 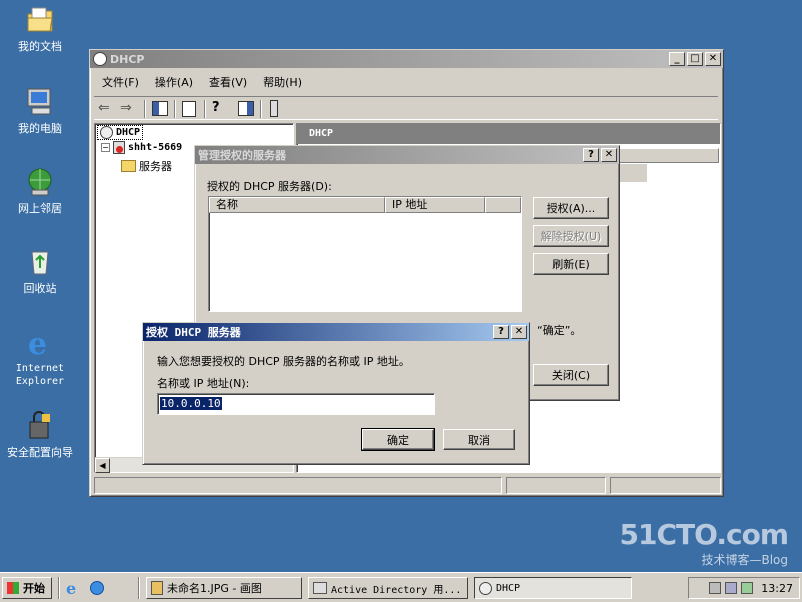 I want to click on svg-text: e, so click(x=37, y=342).